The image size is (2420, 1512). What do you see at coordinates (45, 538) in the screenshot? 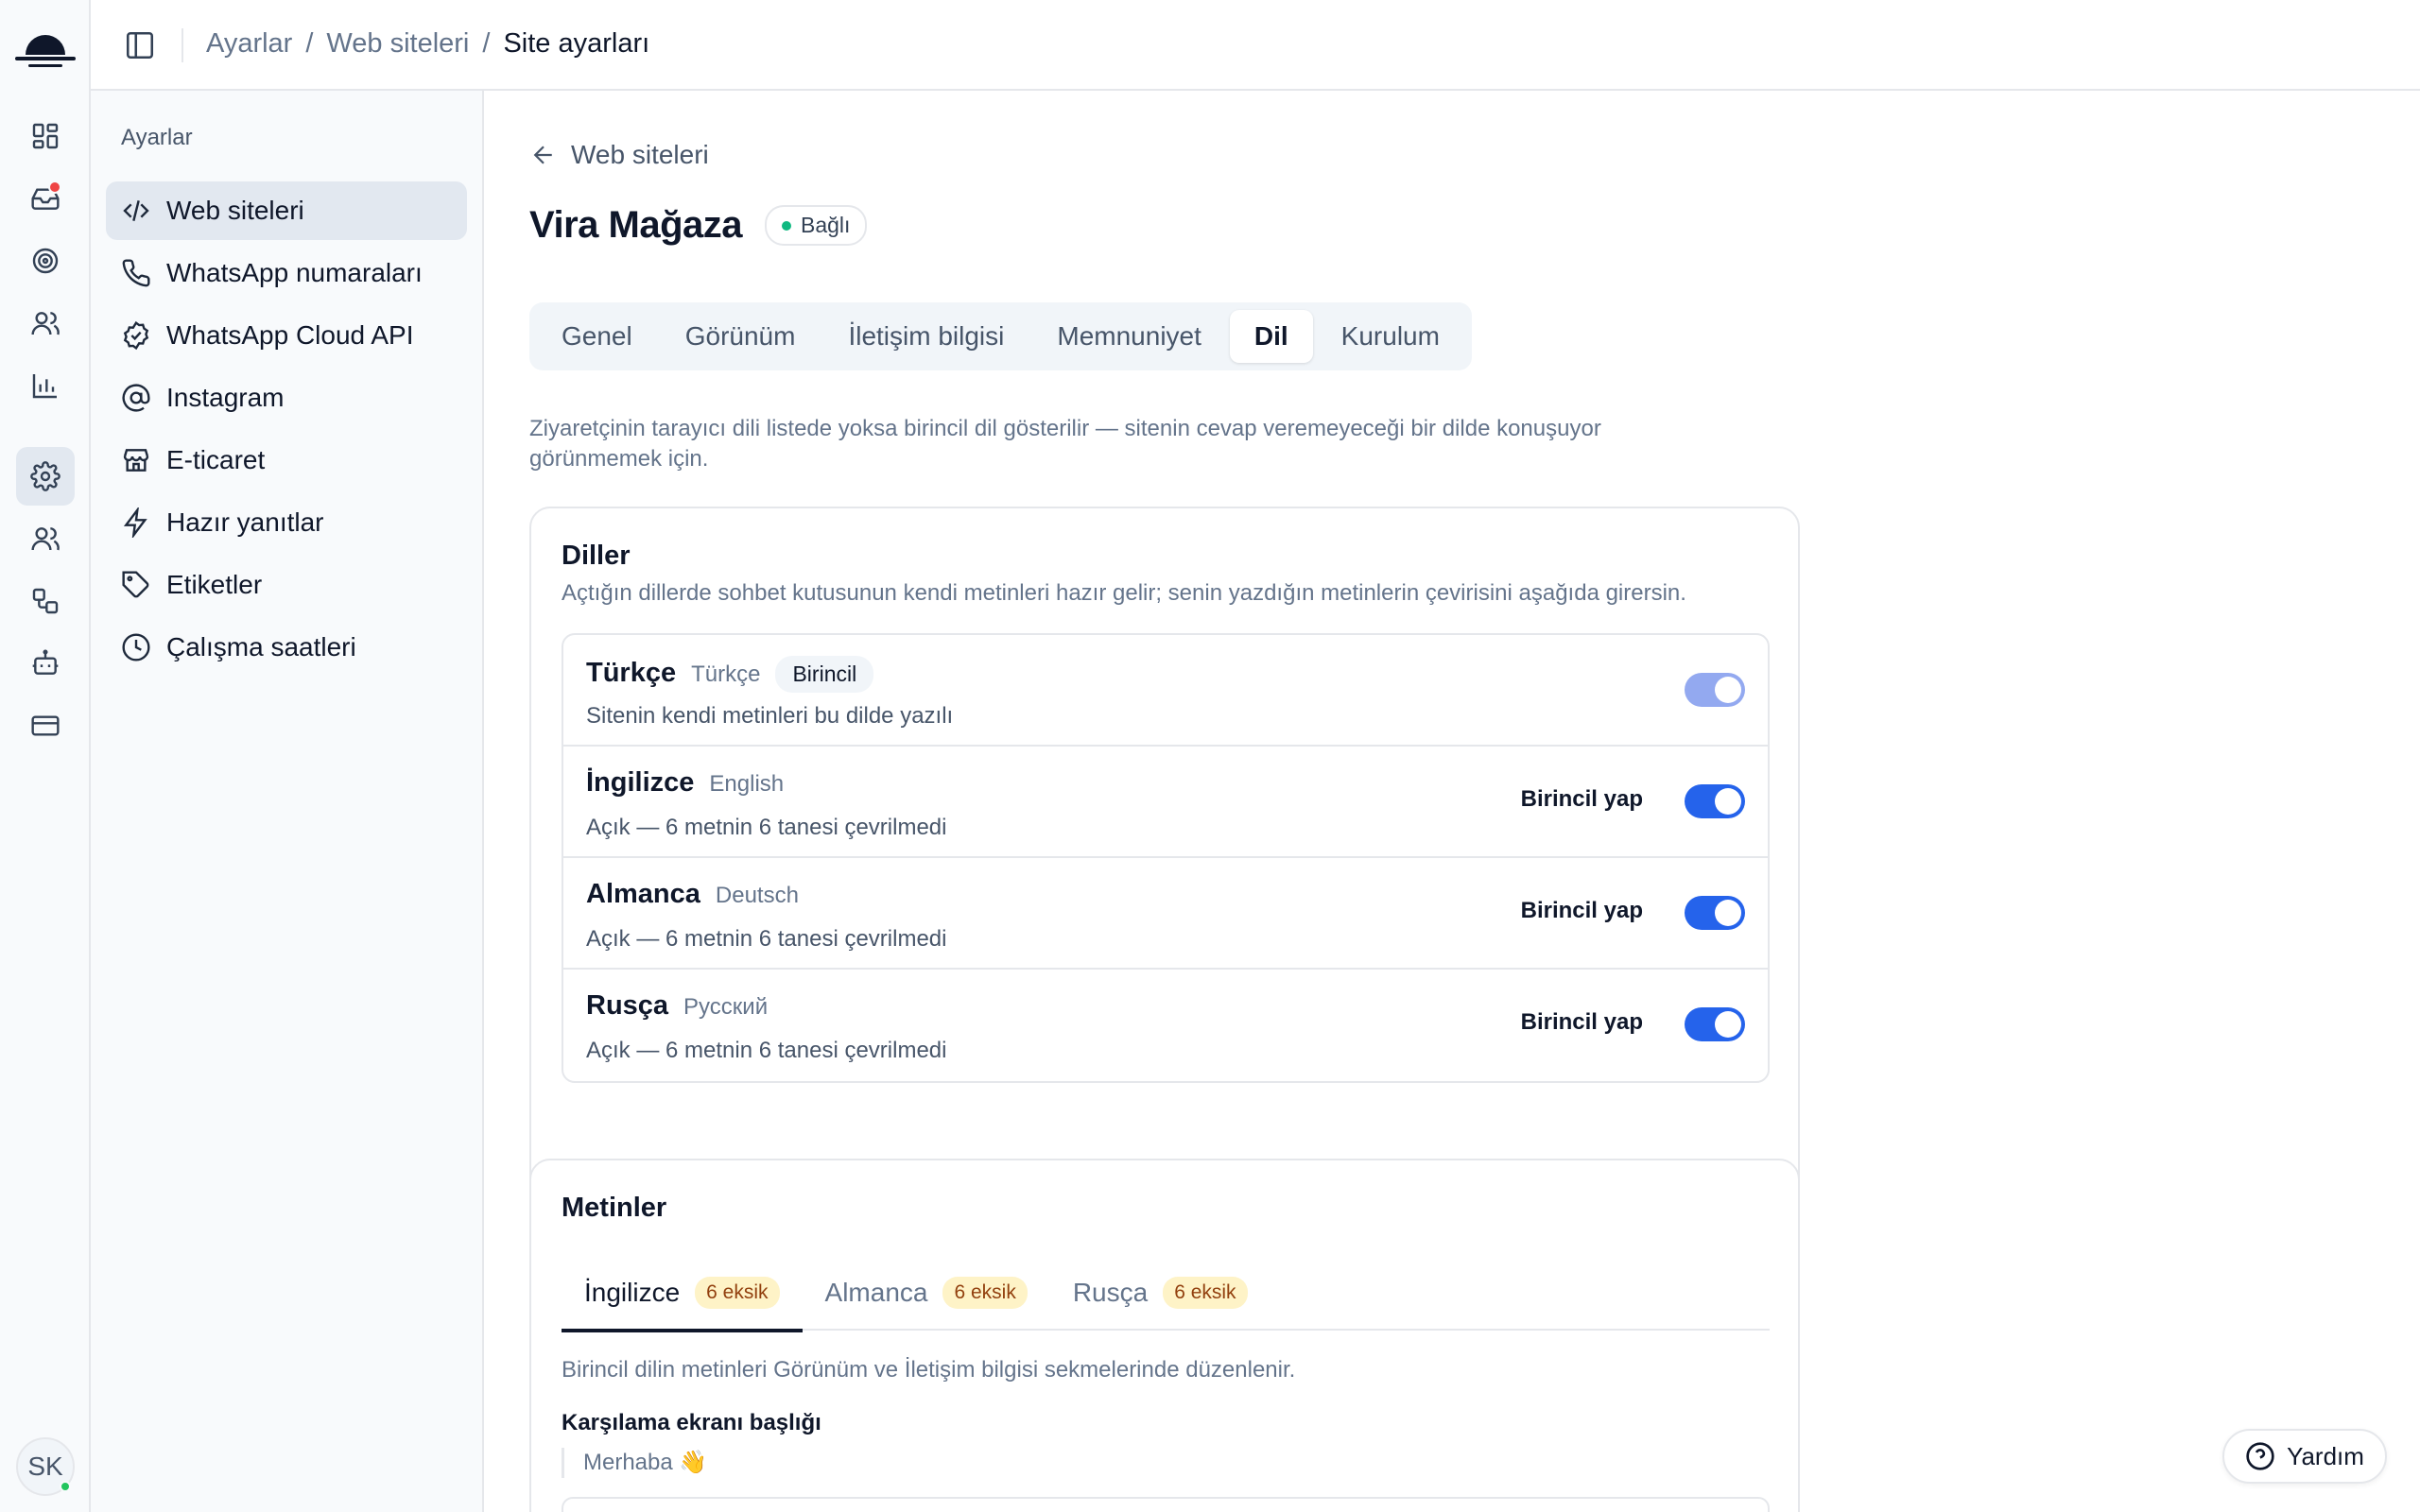
I see `team-icon` at bounding box center [45, 538].